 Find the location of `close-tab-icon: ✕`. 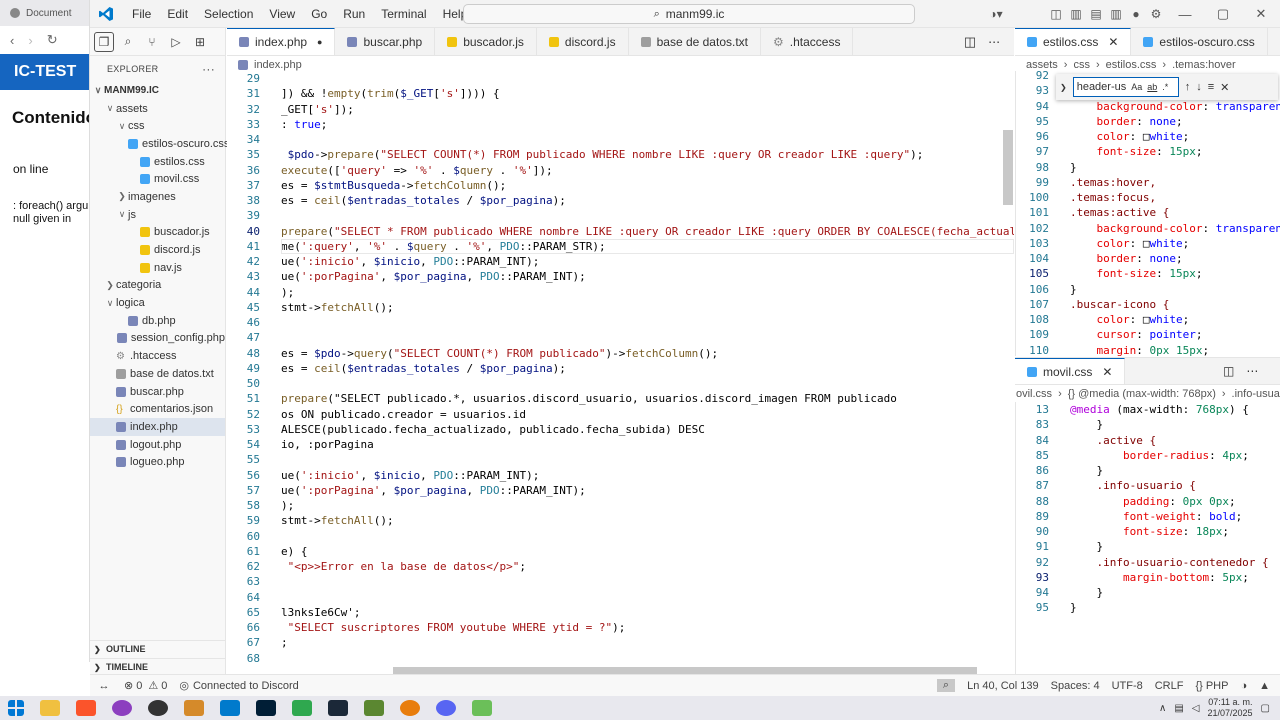

close-tab-icon: ✕ is located at coordinates (1107, 372).